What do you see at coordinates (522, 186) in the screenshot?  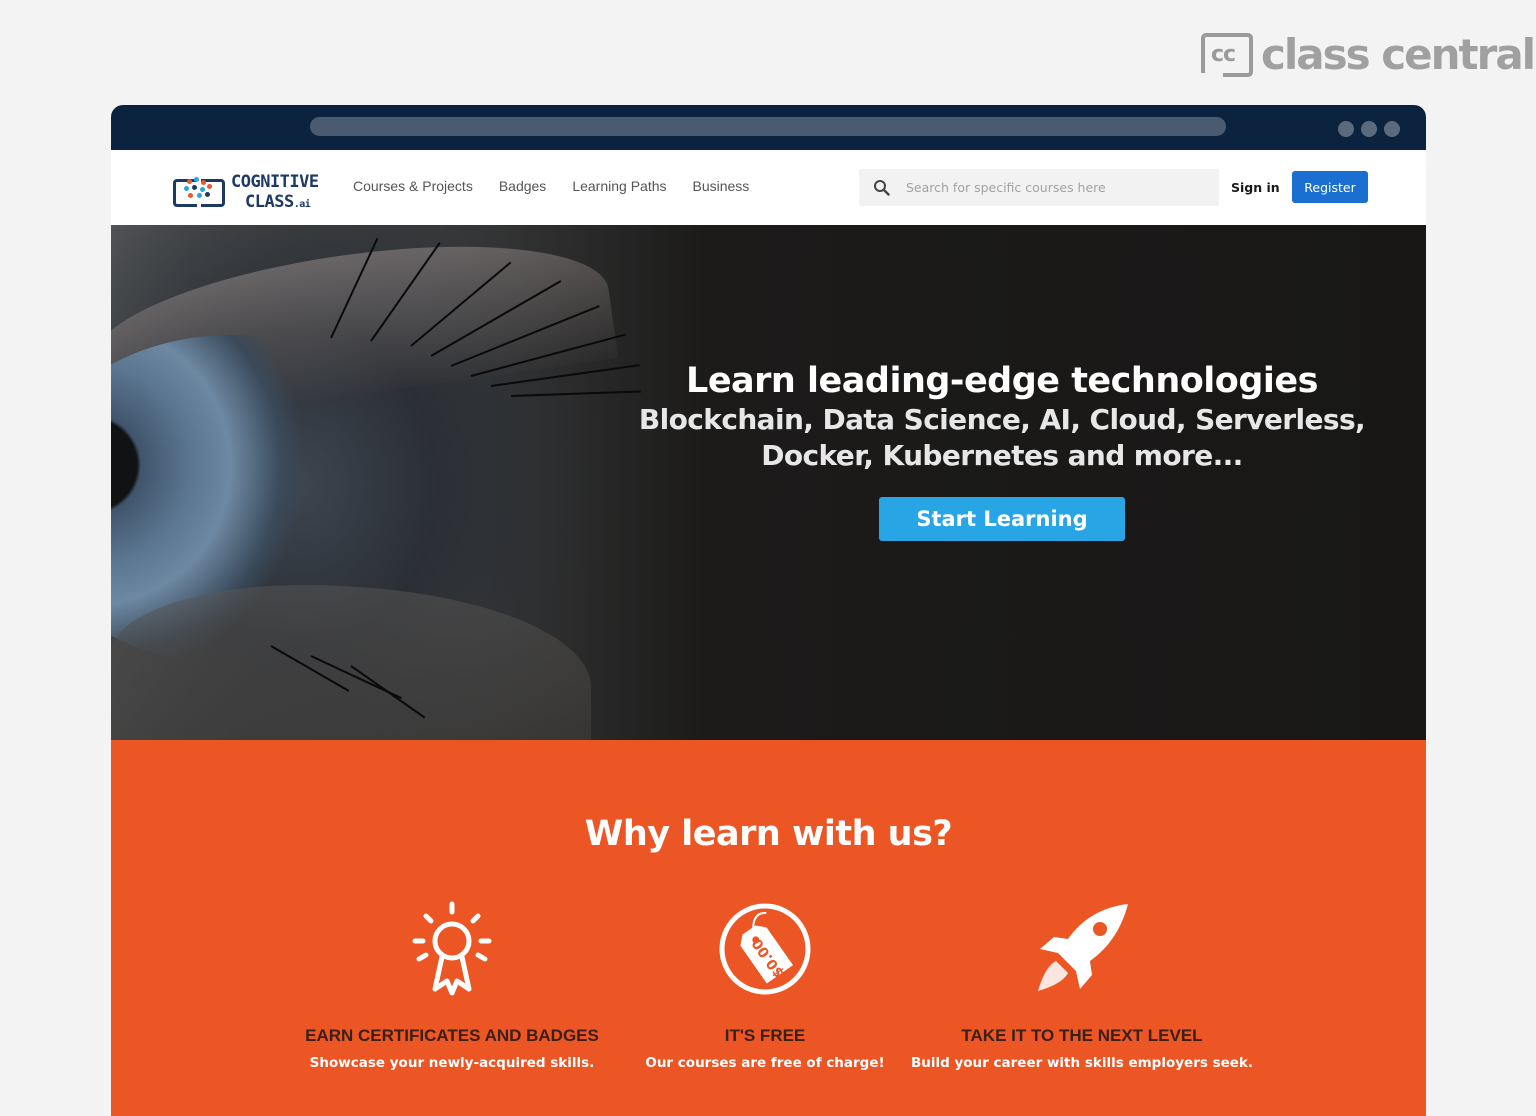 I see `nav-badges: Badges` at bounding box center [522, 186].